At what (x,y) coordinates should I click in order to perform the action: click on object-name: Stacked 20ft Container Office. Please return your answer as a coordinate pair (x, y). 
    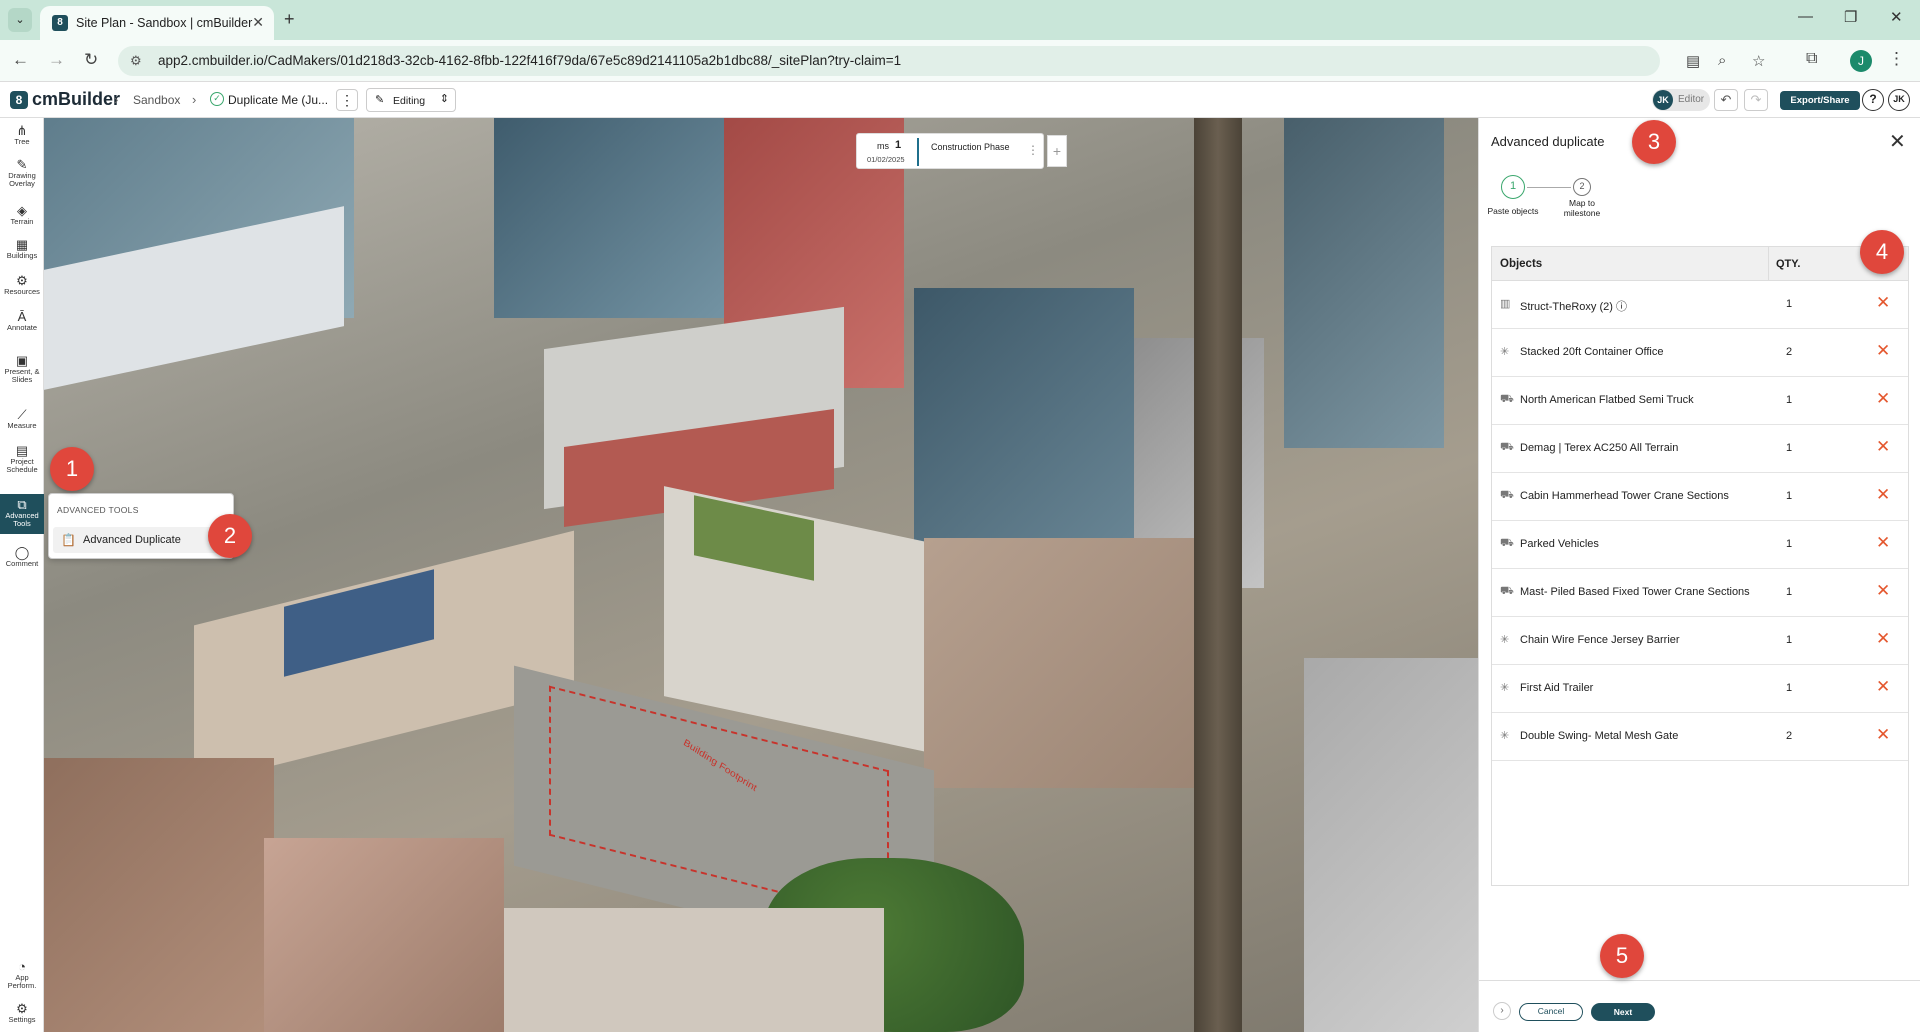
    Looking at the image, I should click on (1592, 352).